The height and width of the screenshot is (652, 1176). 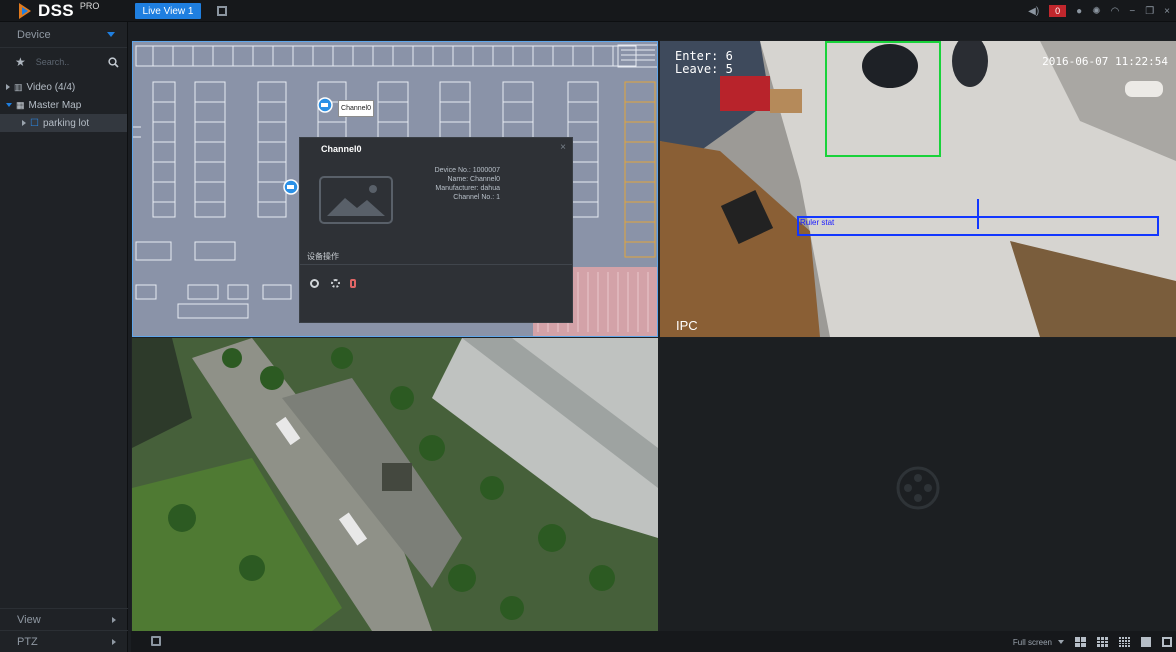 I want to click on dss-logo-icon, so click(x=25, y=11).